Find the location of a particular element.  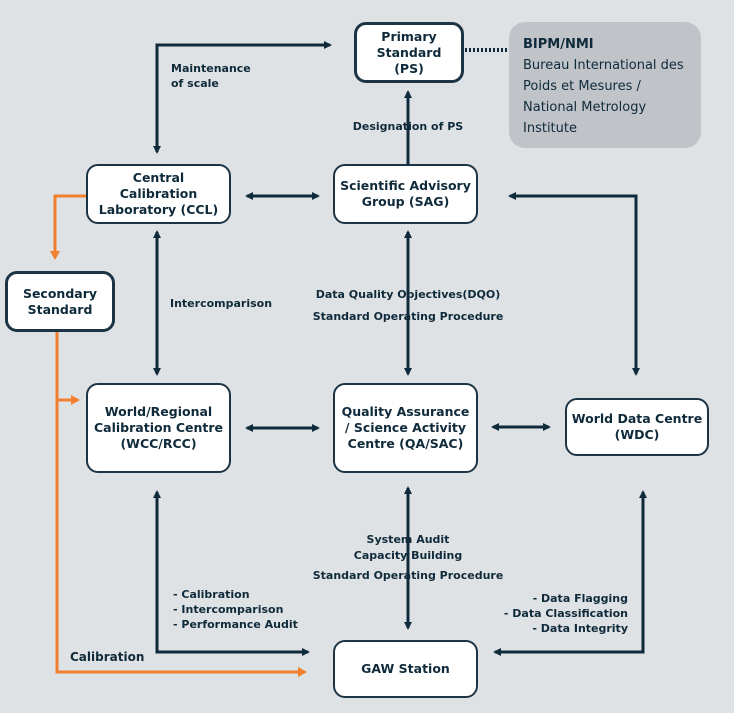

label-system-audit: System Audit is located at coordinates (408, 539).